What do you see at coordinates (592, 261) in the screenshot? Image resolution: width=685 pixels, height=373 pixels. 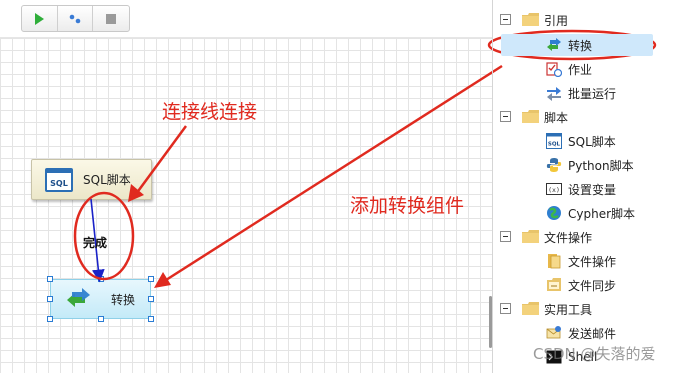 I see `tree-item-label: 文件操作` at bounding box center [592, 261].